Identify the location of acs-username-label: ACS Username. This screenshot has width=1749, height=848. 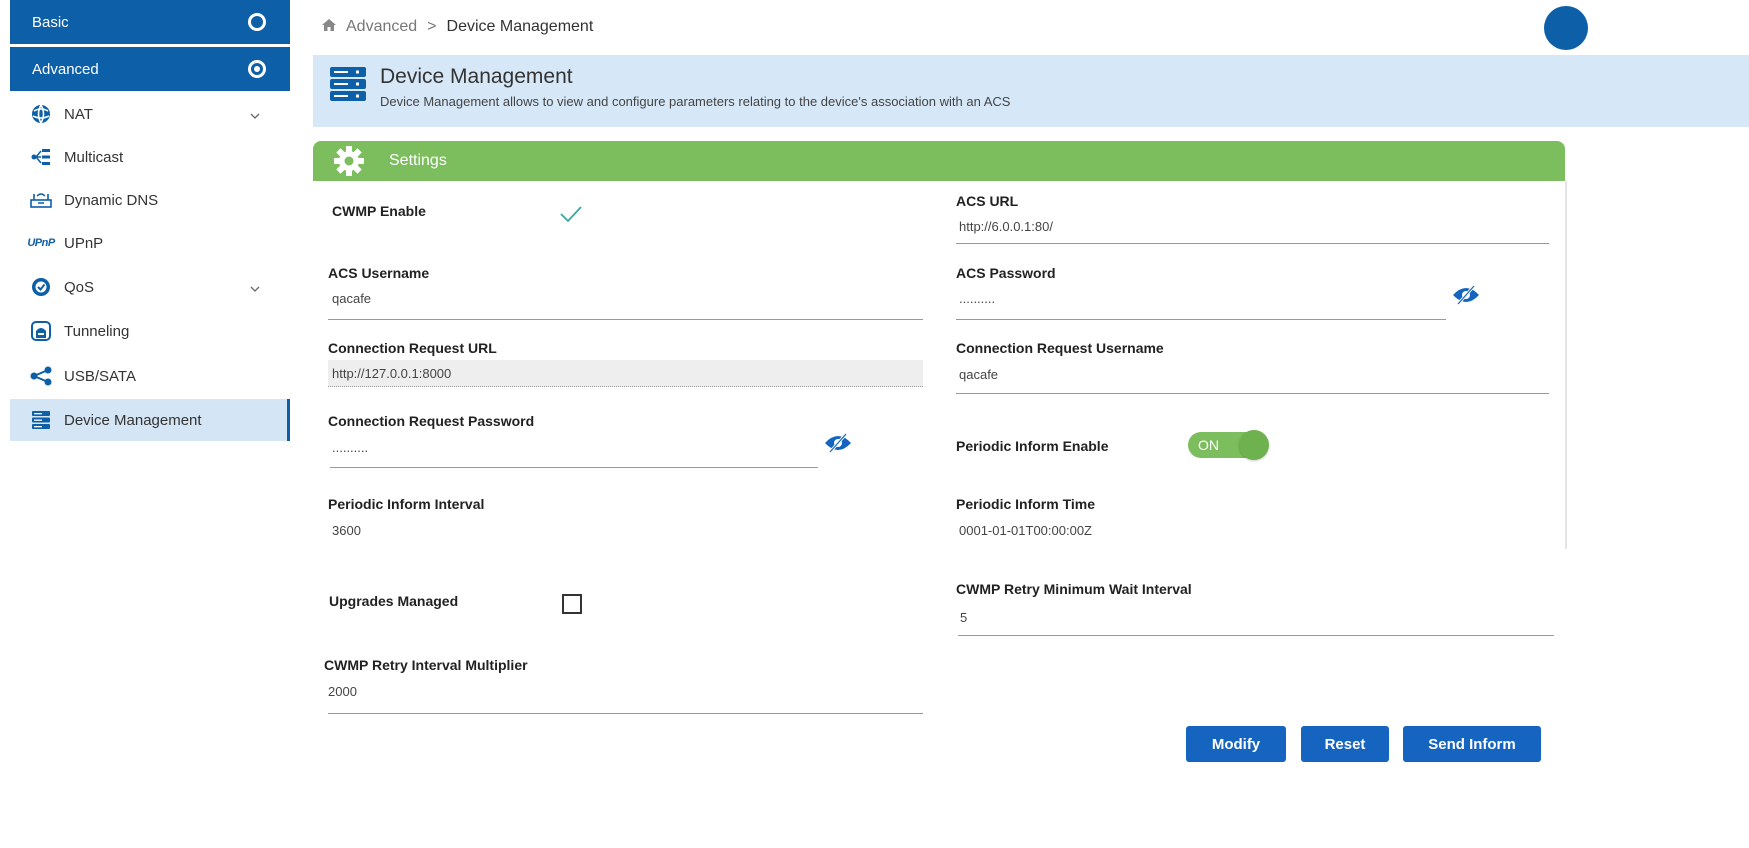
(379, 273).